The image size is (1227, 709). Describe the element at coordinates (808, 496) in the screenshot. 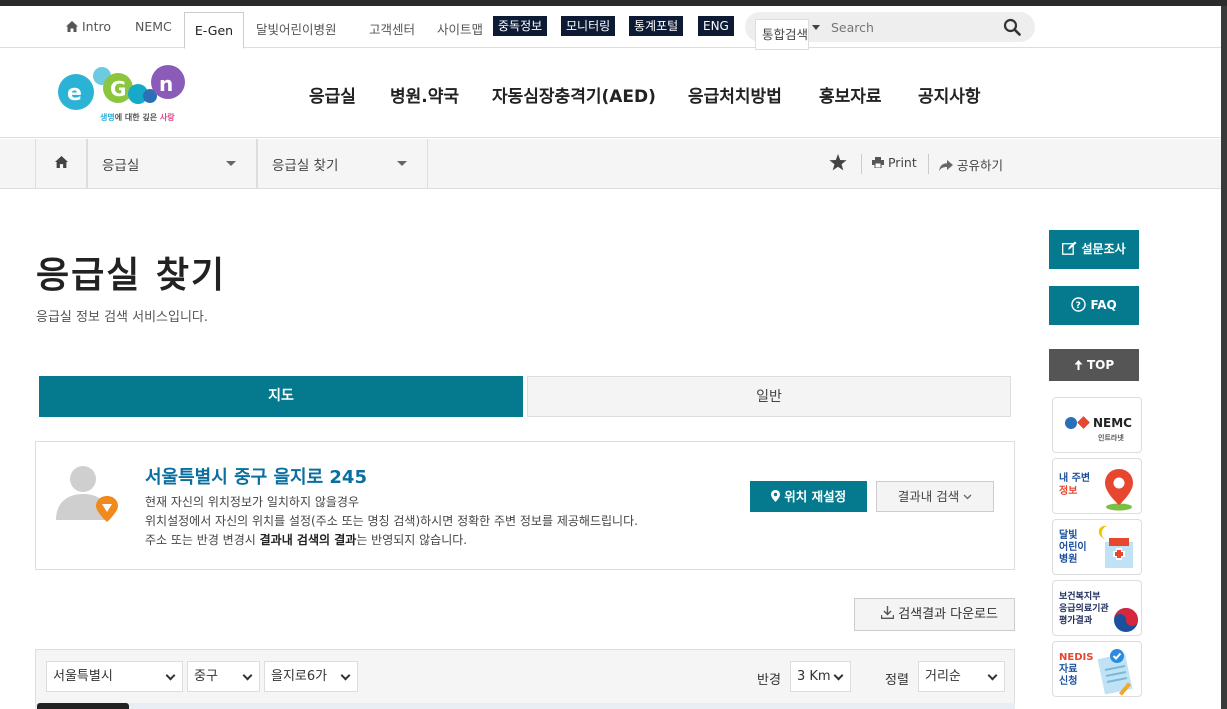

I see `reset-location-button: 위치 재설정` at that location.